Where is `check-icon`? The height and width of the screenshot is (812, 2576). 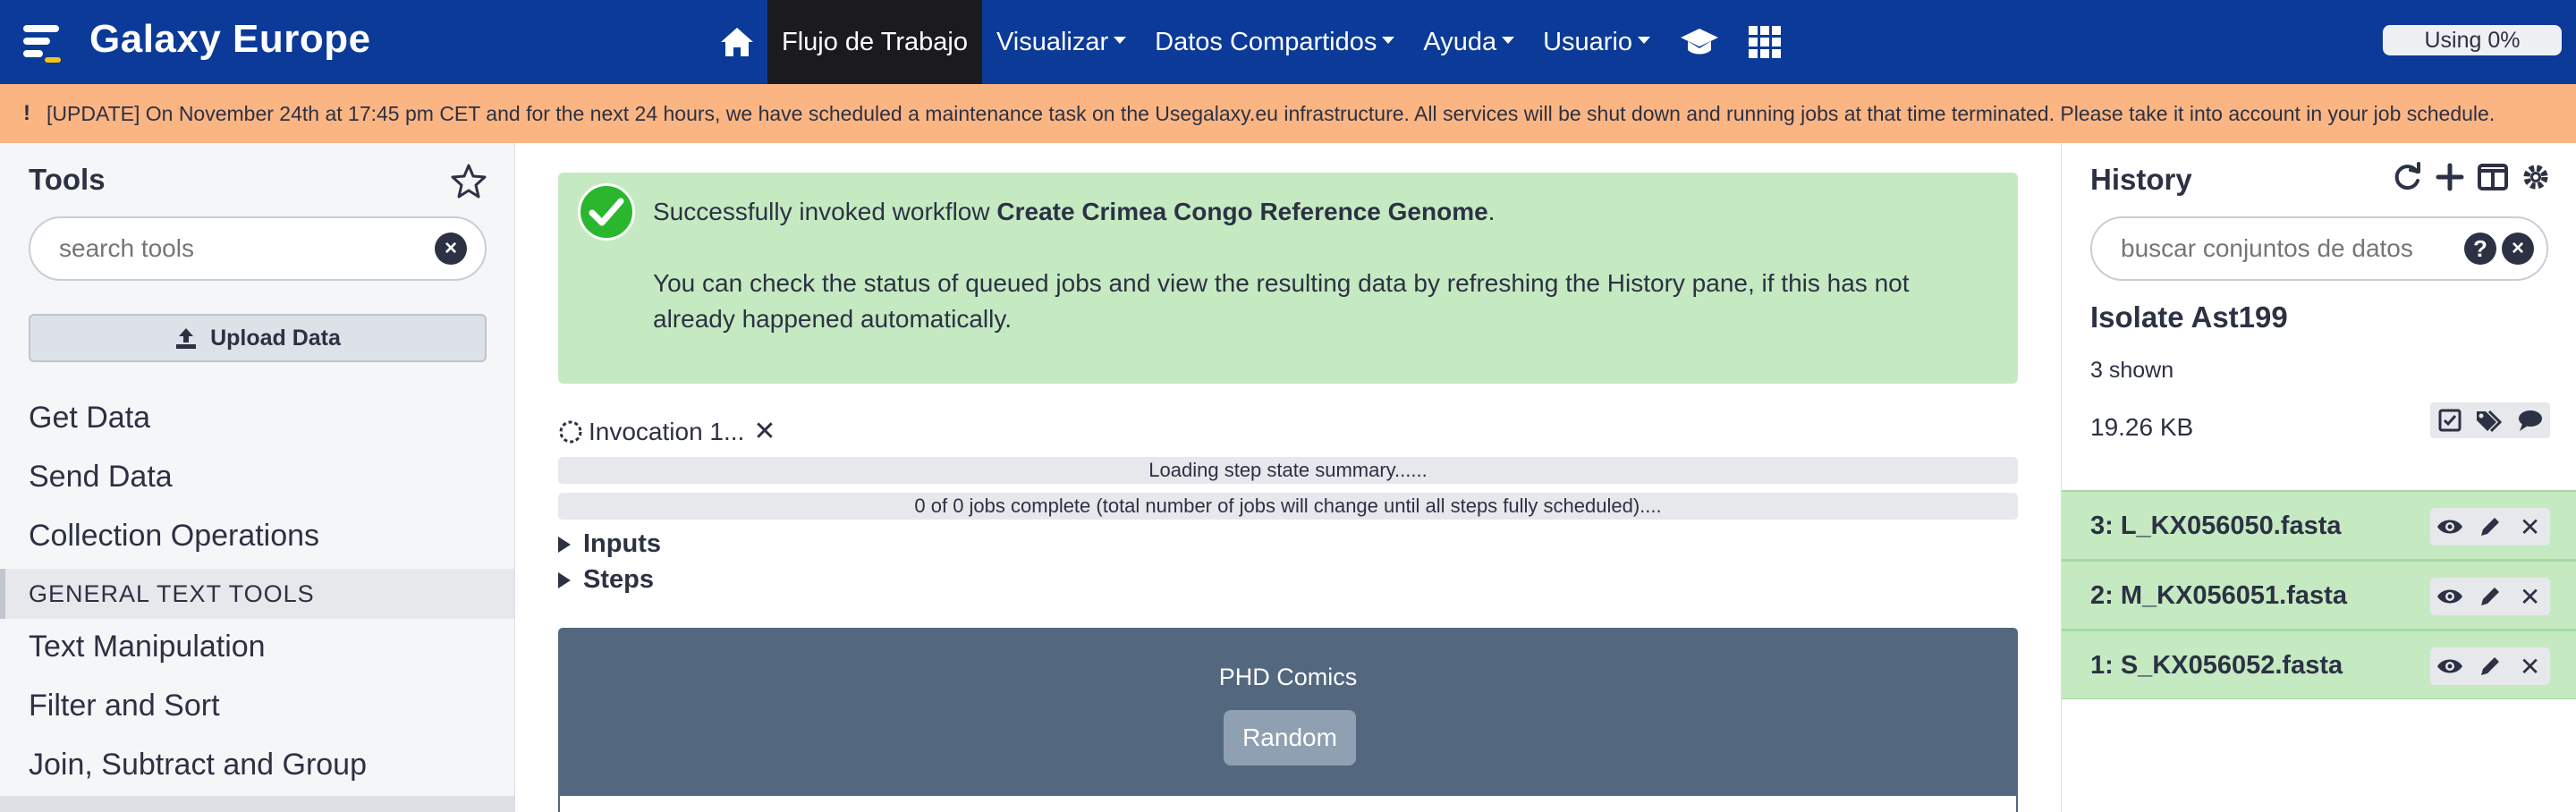 check-icon is located at coordinates (606, 212).